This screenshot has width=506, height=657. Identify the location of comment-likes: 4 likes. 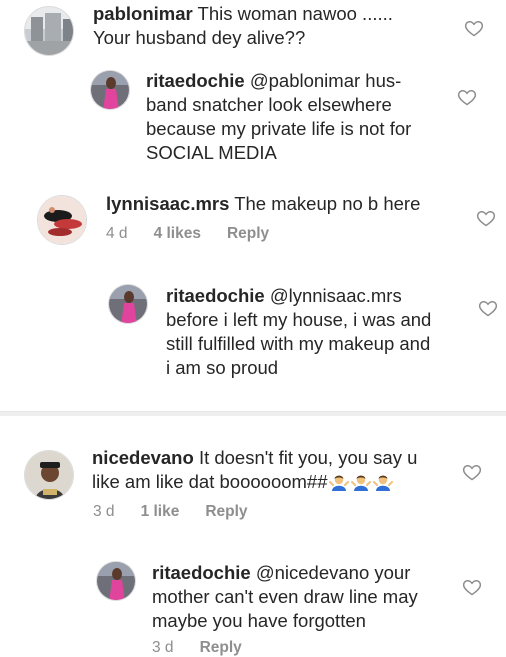
(177, 233).